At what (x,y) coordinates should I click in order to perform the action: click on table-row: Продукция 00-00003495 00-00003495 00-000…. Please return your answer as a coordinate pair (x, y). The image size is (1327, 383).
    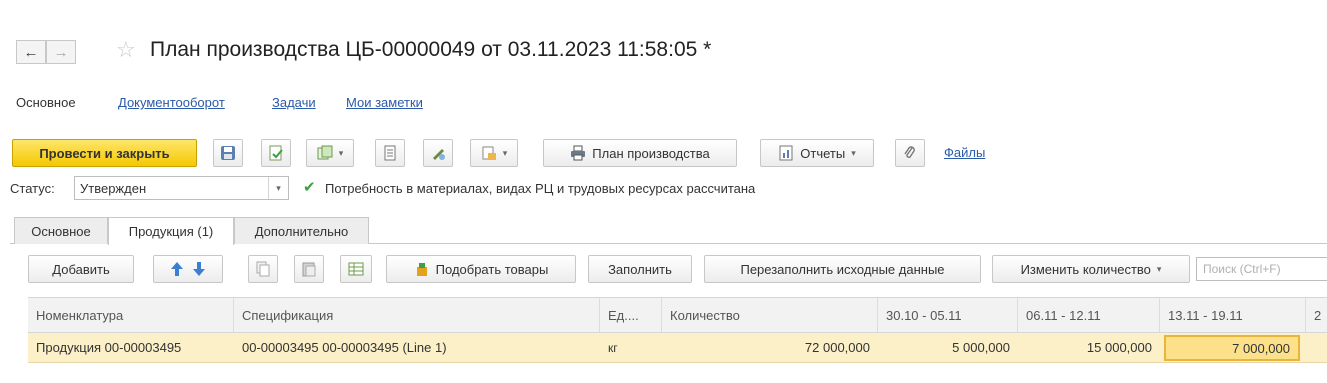
    Looking at the image, I should click on (677, 348).